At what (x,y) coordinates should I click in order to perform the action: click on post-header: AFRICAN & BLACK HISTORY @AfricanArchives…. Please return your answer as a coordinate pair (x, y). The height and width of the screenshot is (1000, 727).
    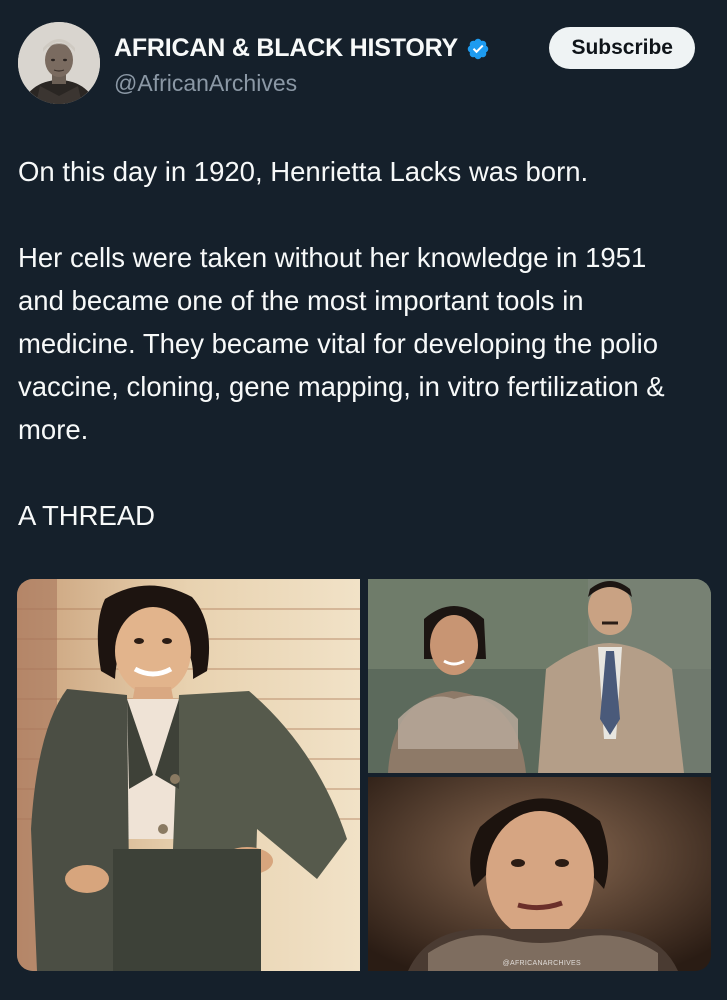
    Looking at the image, I should click on (357, 67).